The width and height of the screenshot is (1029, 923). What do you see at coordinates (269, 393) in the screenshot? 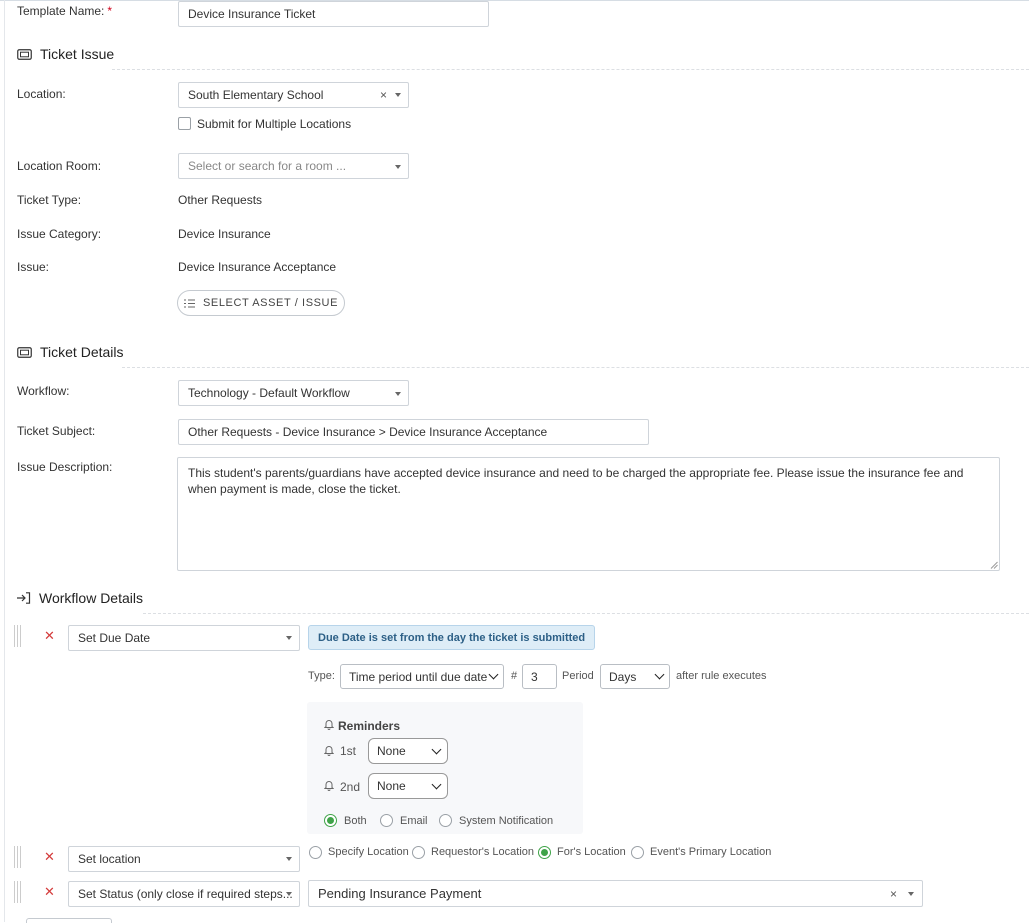
I see `workflow-value: Technology - Default Workflow` at bounding box center [269, 393].